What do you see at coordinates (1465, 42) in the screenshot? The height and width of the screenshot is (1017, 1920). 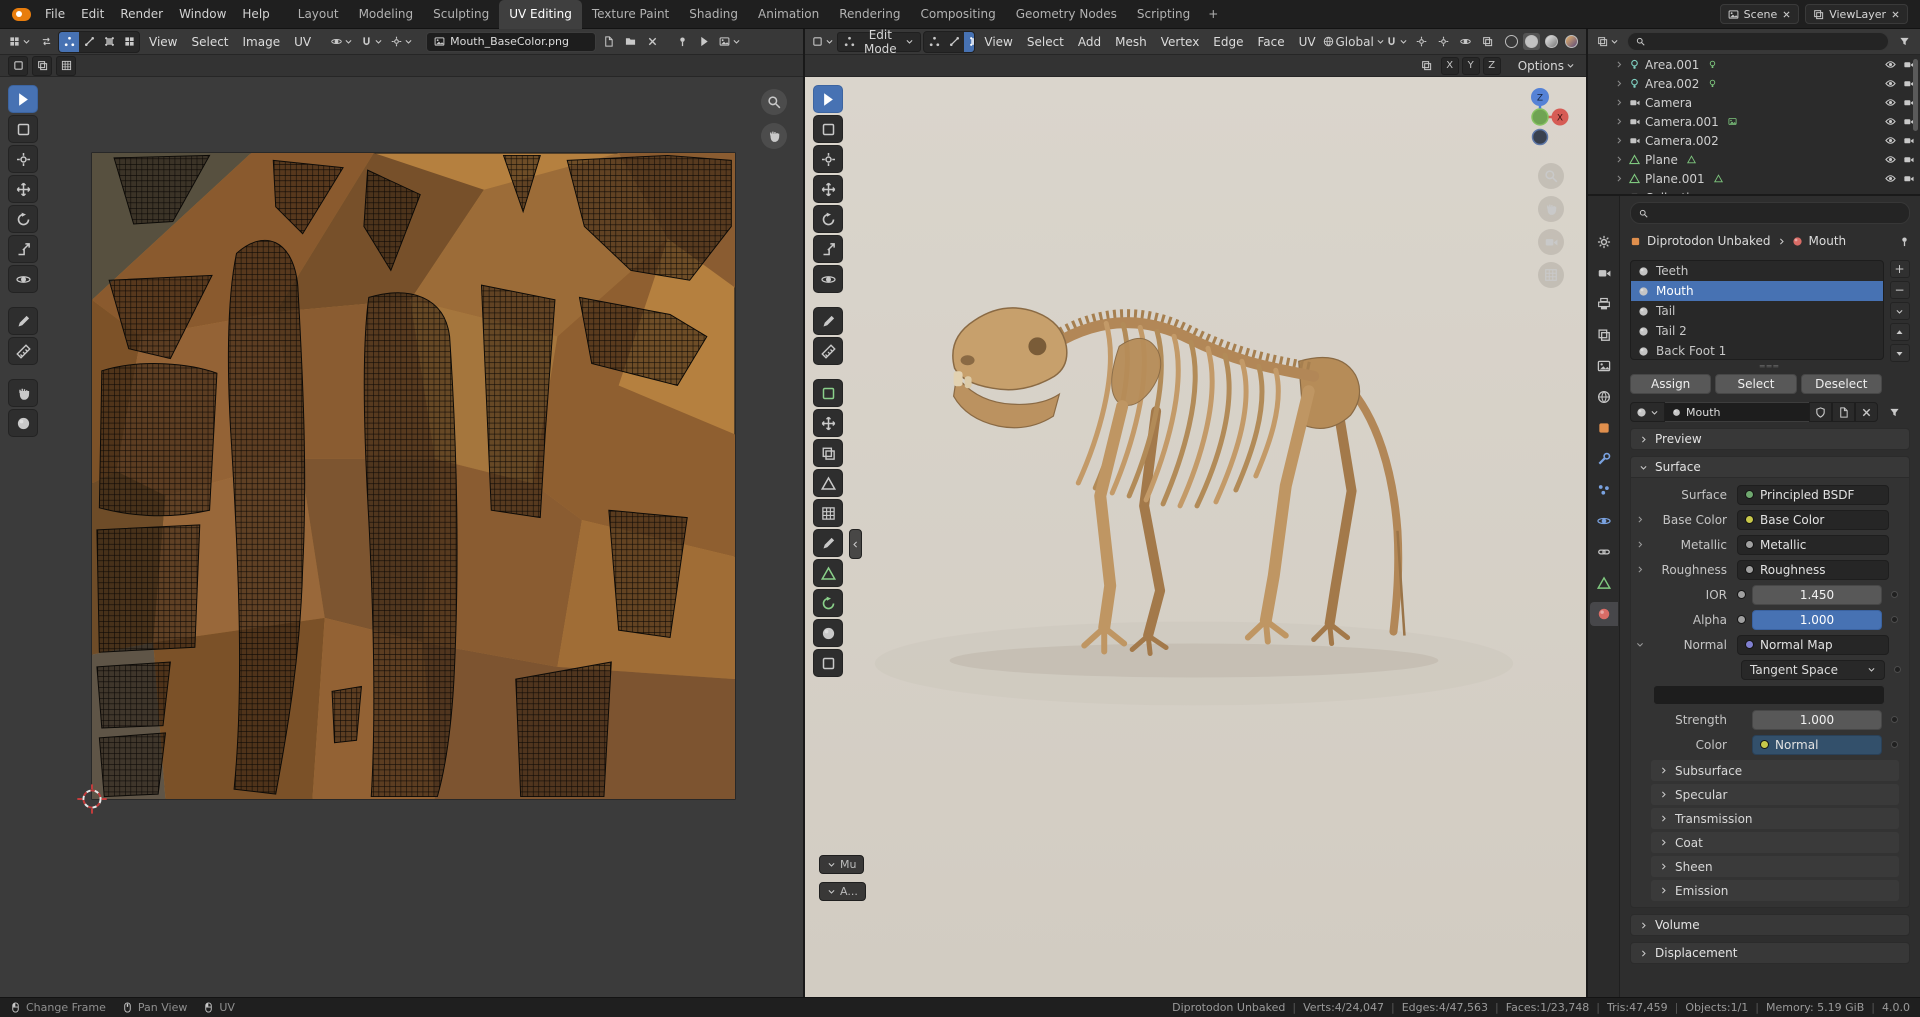 I see `show-overlays-button` at bounding box center [1465, 42].